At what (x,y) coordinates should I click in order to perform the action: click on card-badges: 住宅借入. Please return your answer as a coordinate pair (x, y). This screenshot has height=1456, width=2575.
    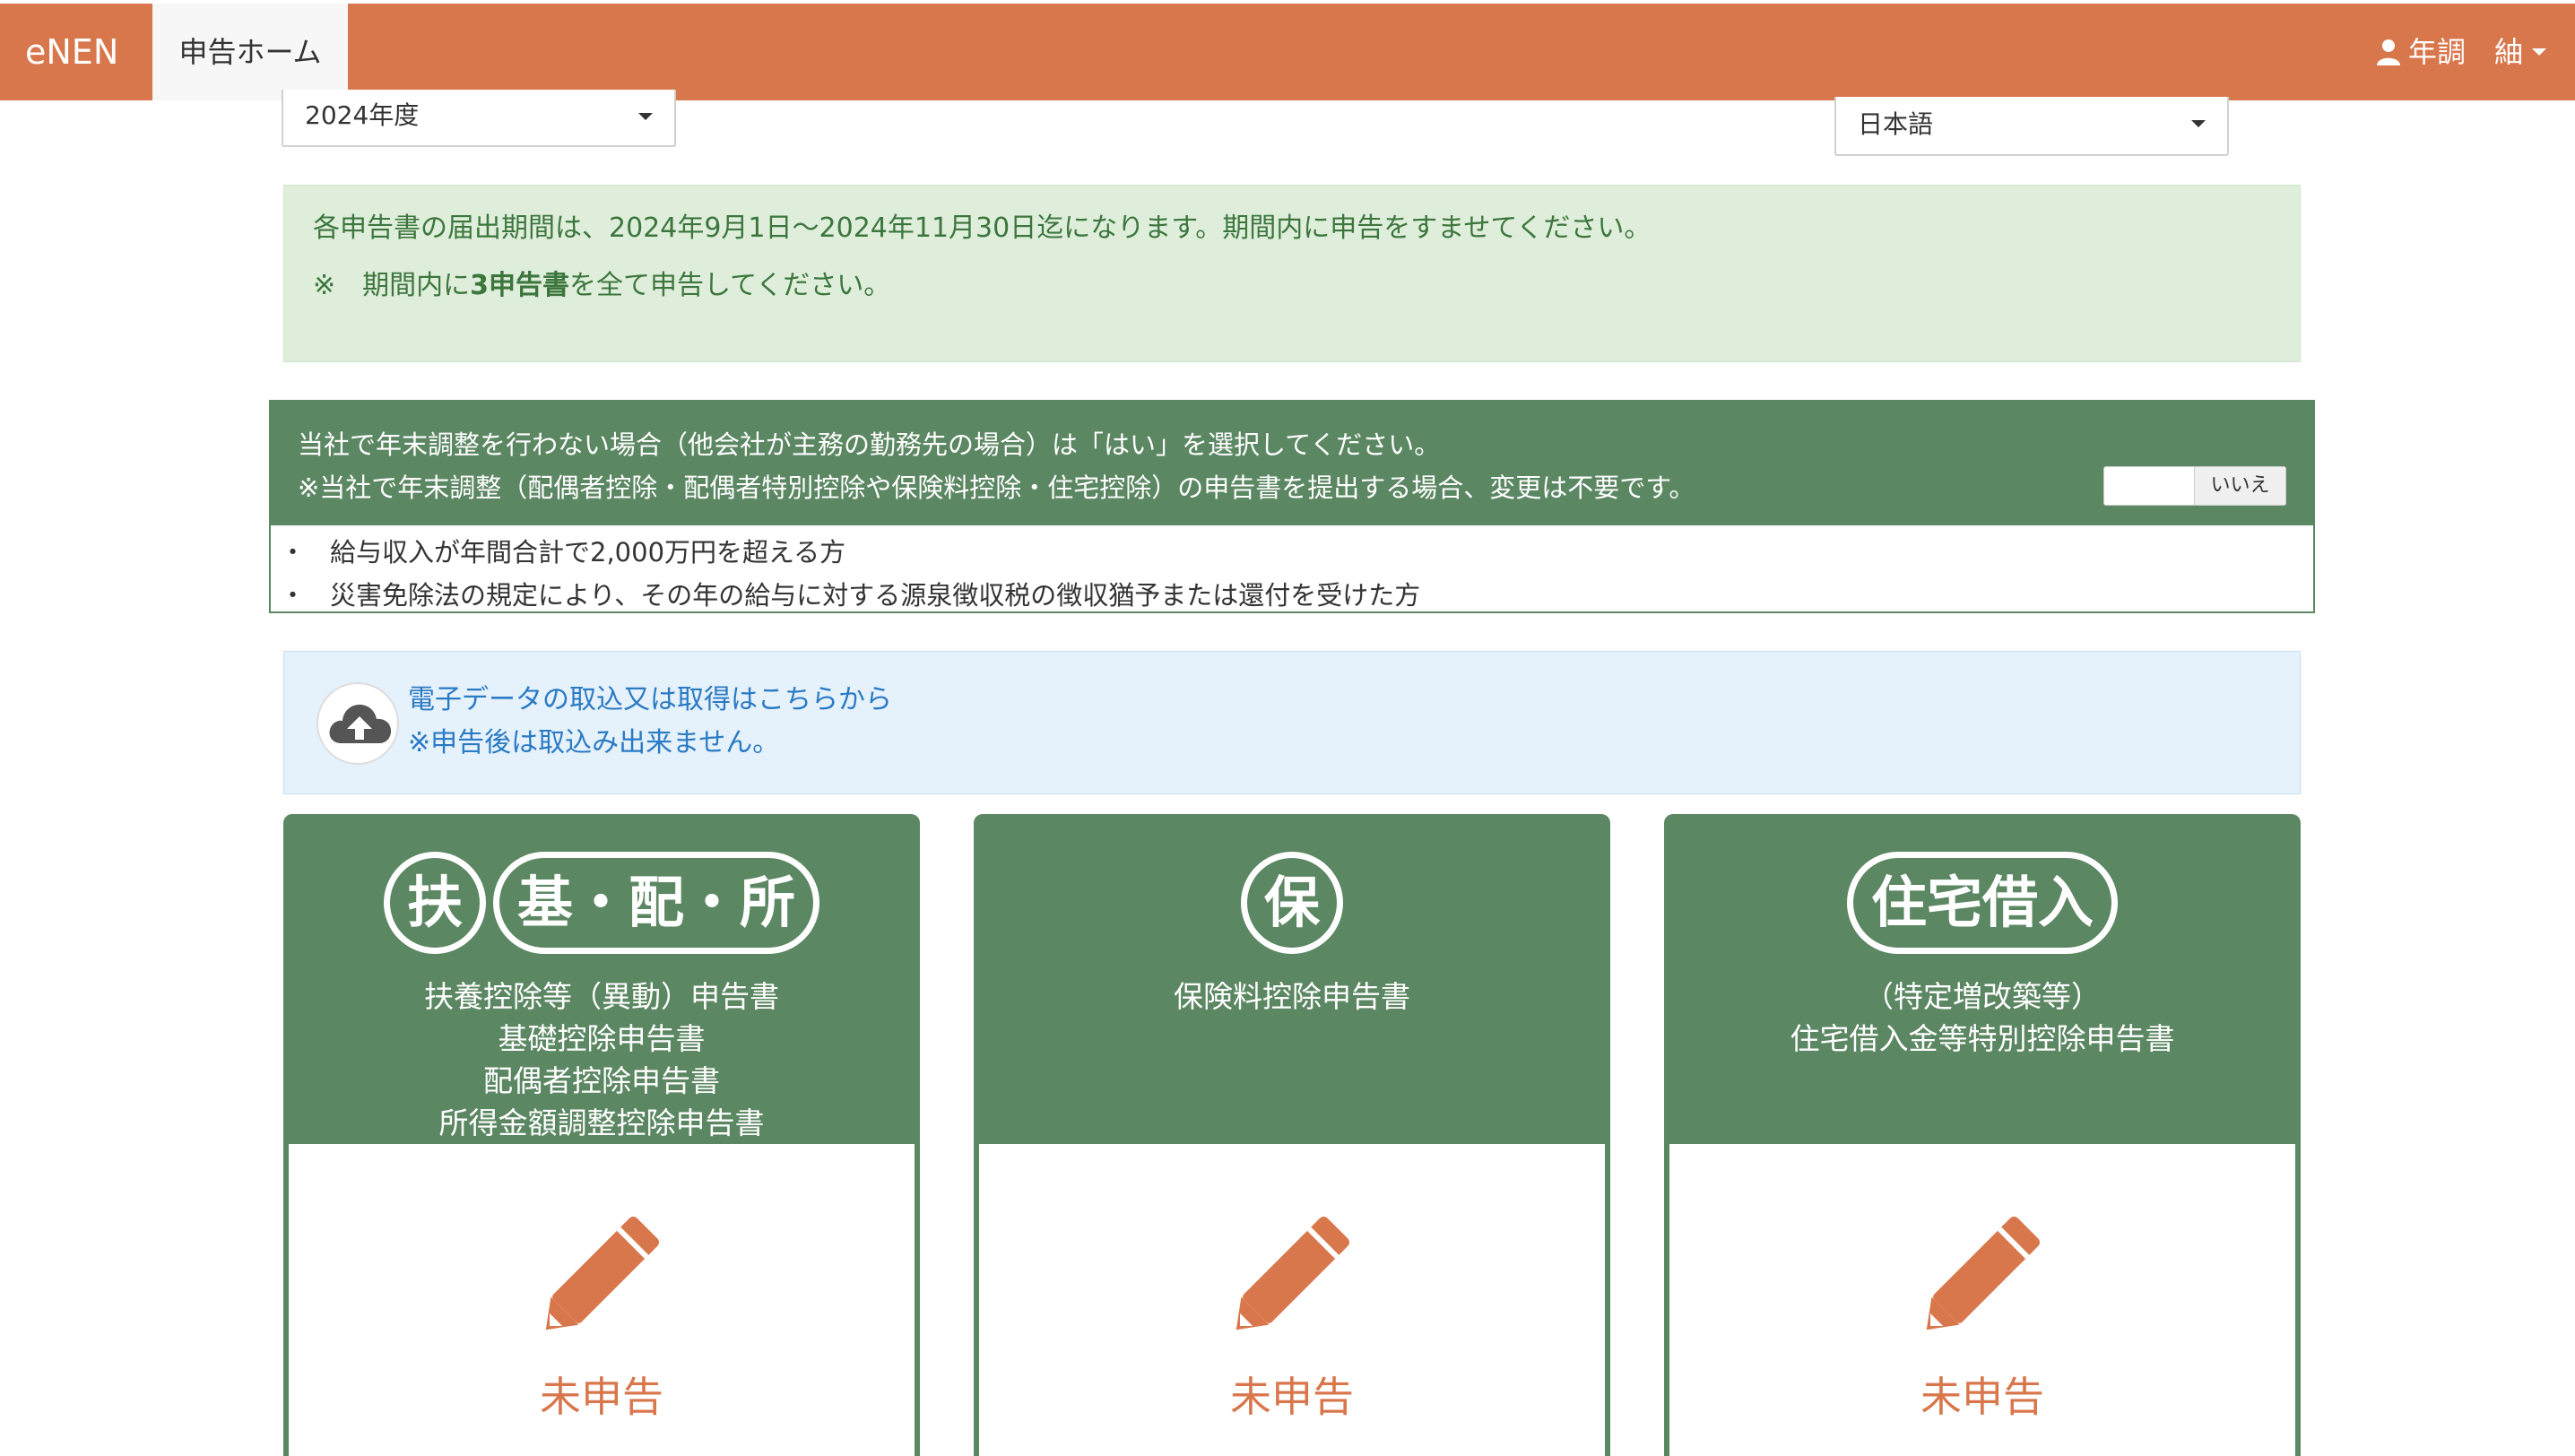
    Looking at the image, I should click on (1982, 903).